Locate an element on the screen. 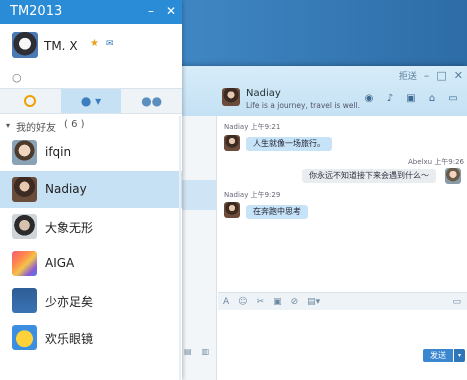 This screenshot has height=380, width=467. history-icon: ▤▾ is located at coordinates (313, 302).